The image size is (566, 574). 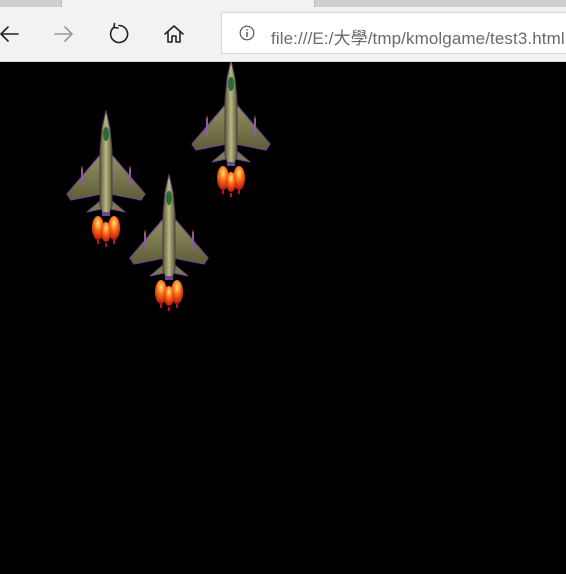 I want to click on home-button, so click(x=174, y=34).